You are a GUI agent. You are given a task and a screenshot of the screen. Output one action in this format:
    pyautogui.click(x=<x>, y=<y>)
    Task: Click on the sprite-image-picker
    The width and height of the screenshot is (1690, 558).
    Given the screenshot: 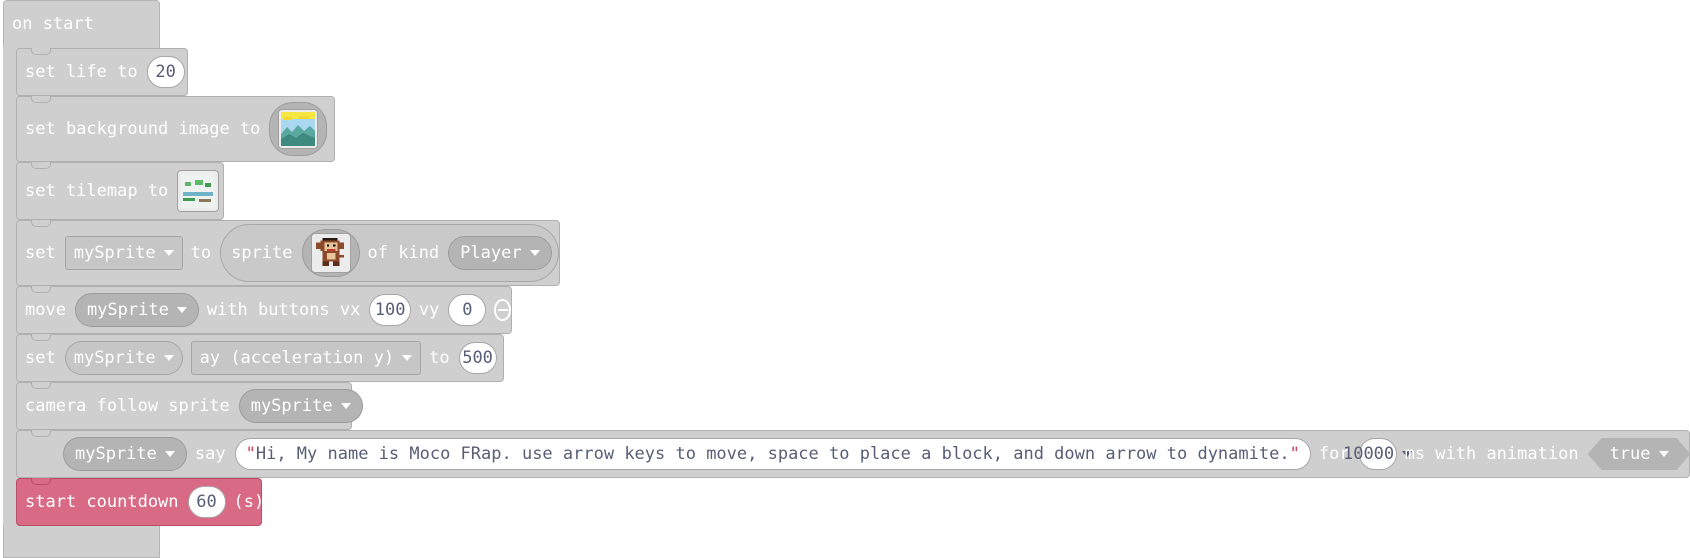 What is the action you would take?
    pyautogui.click(x=330, y=253)
    